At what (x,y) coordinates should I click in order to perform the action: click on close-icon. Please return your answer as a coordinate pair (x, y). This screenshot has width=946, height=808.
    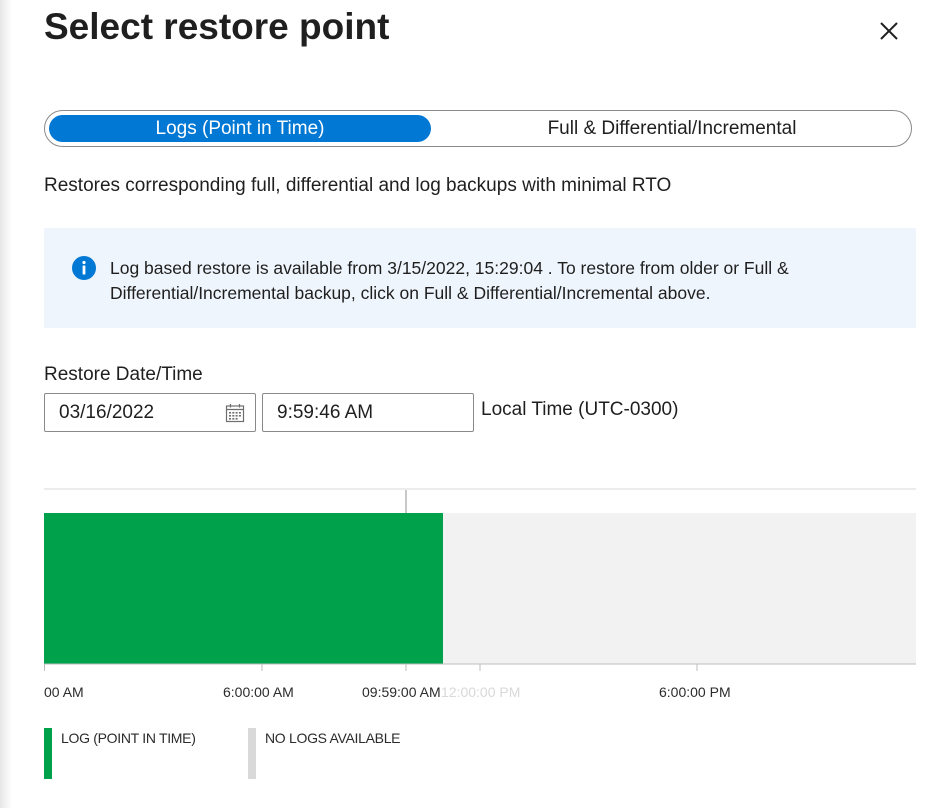
    Looking at the image, I should click on (889, 31).